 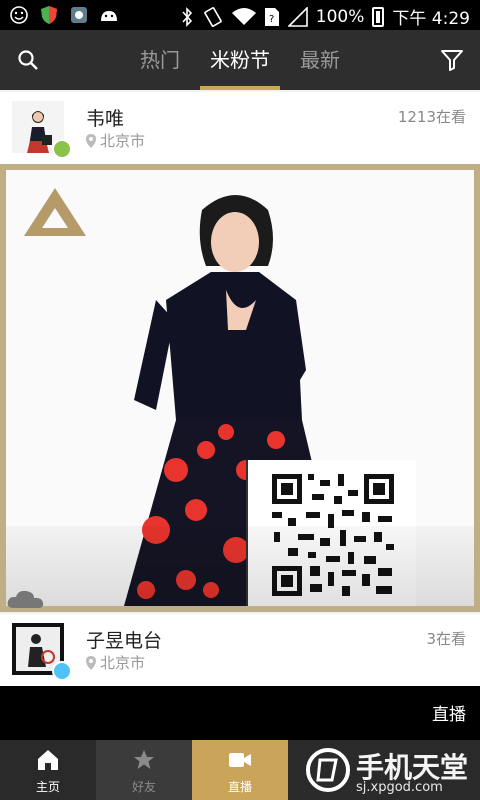 What do you see at coordinates (240, 770) in the screenshot?
I see `nav-live: 直播` at bounding box center [240, 770].